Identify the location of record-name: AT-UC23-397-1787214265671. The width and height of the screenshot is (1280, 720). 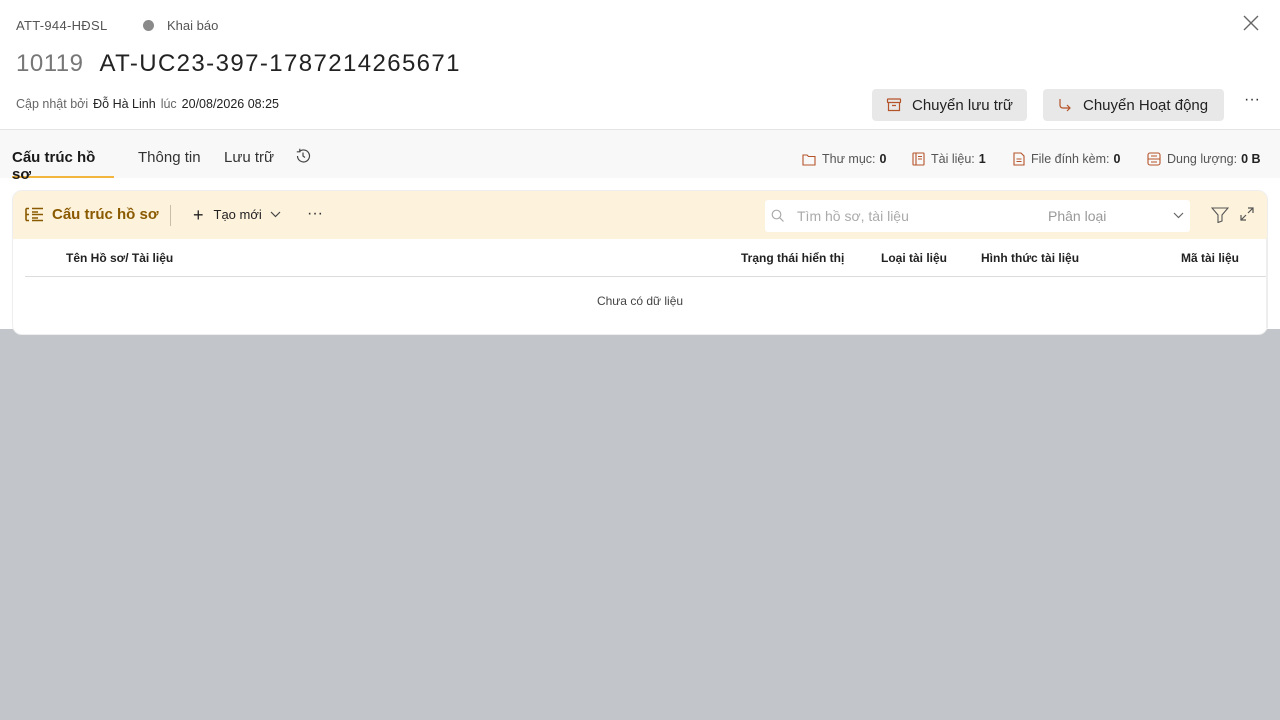
(280, 63).